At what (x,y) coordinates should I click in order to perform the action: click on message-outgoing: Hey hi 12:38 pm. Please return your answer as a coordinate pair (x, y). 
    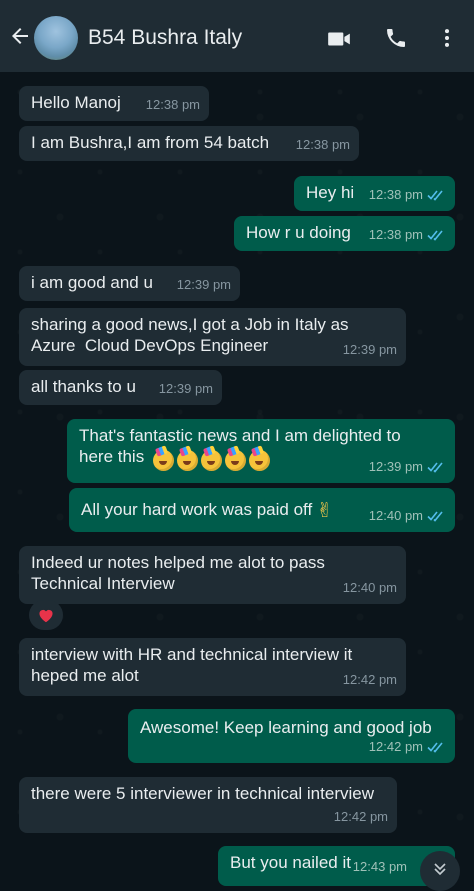
    Looking at the image, I should click on (374, 193).